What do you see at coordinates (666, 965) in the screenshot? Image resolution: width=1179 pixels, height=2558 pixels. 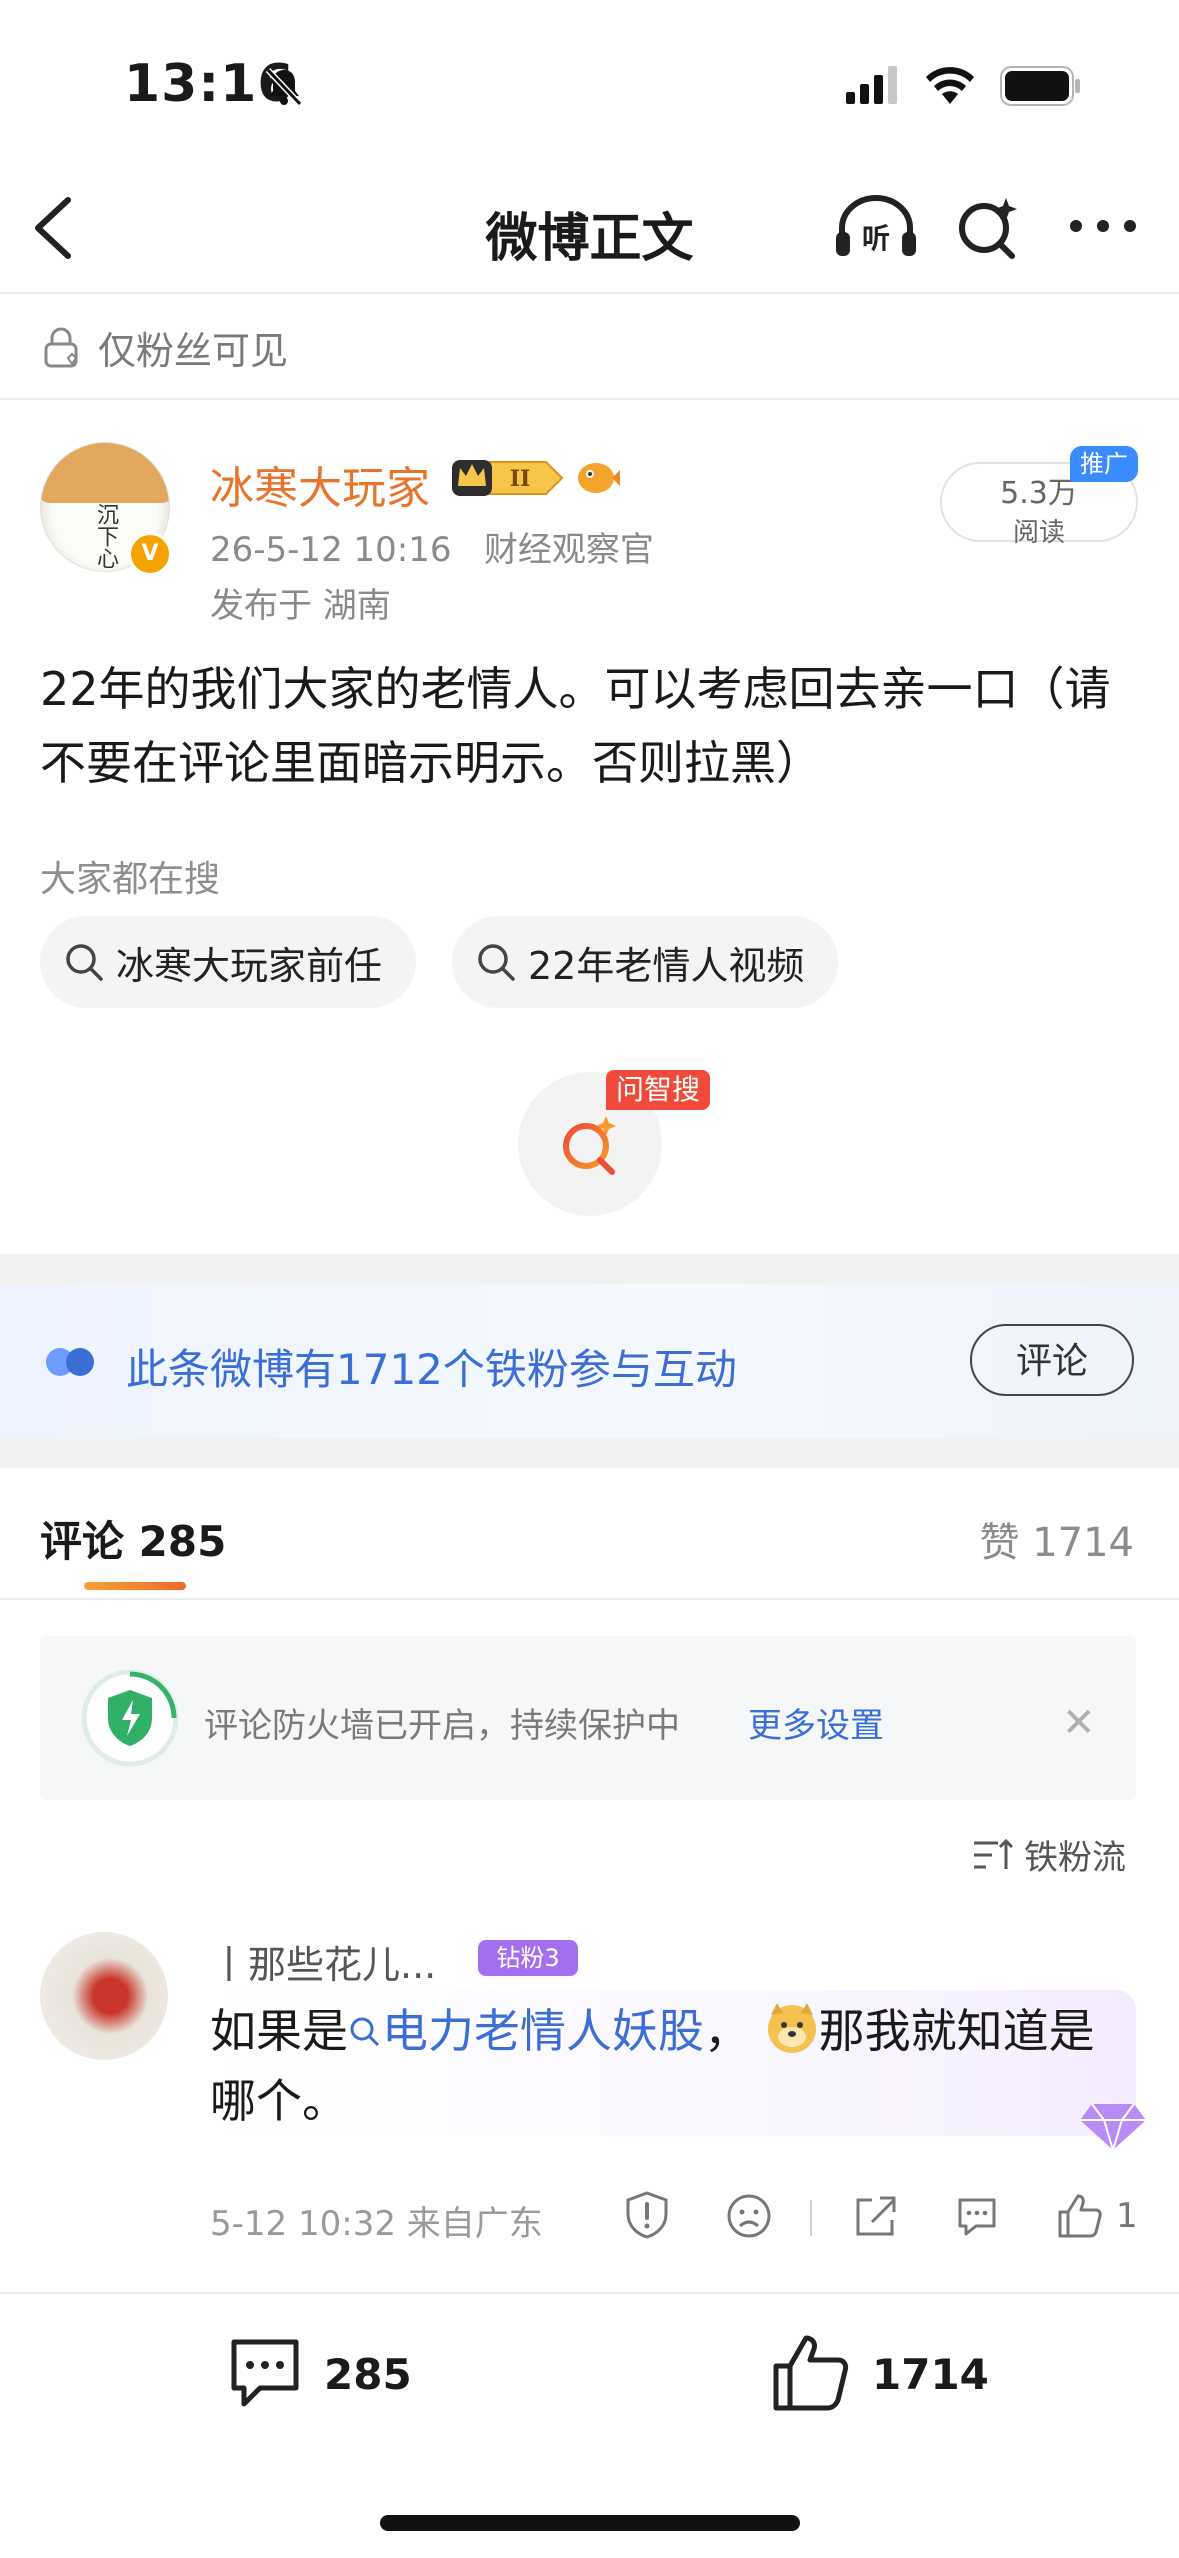 I see `hot-search-chip-label: 22年老情人视频` at bounding box center [666, 965].